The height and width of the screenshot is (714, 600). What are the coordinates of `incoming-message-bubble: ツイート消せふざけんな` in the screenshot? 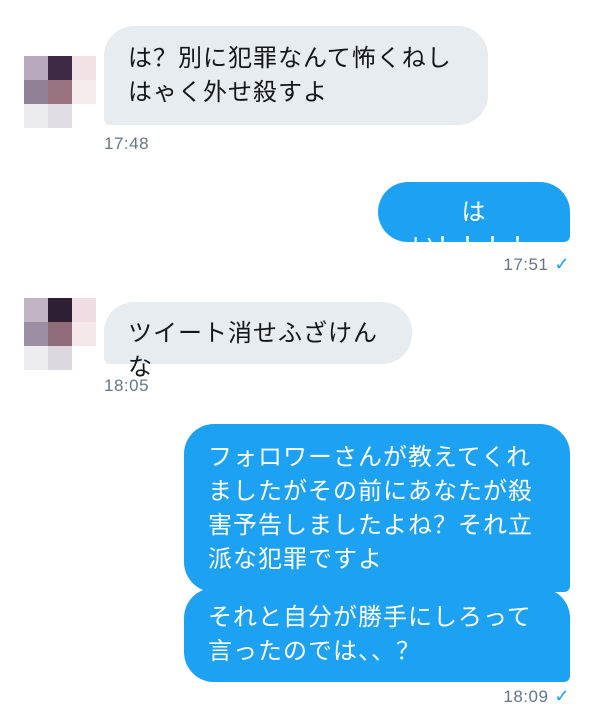 It's located at (258, 341).